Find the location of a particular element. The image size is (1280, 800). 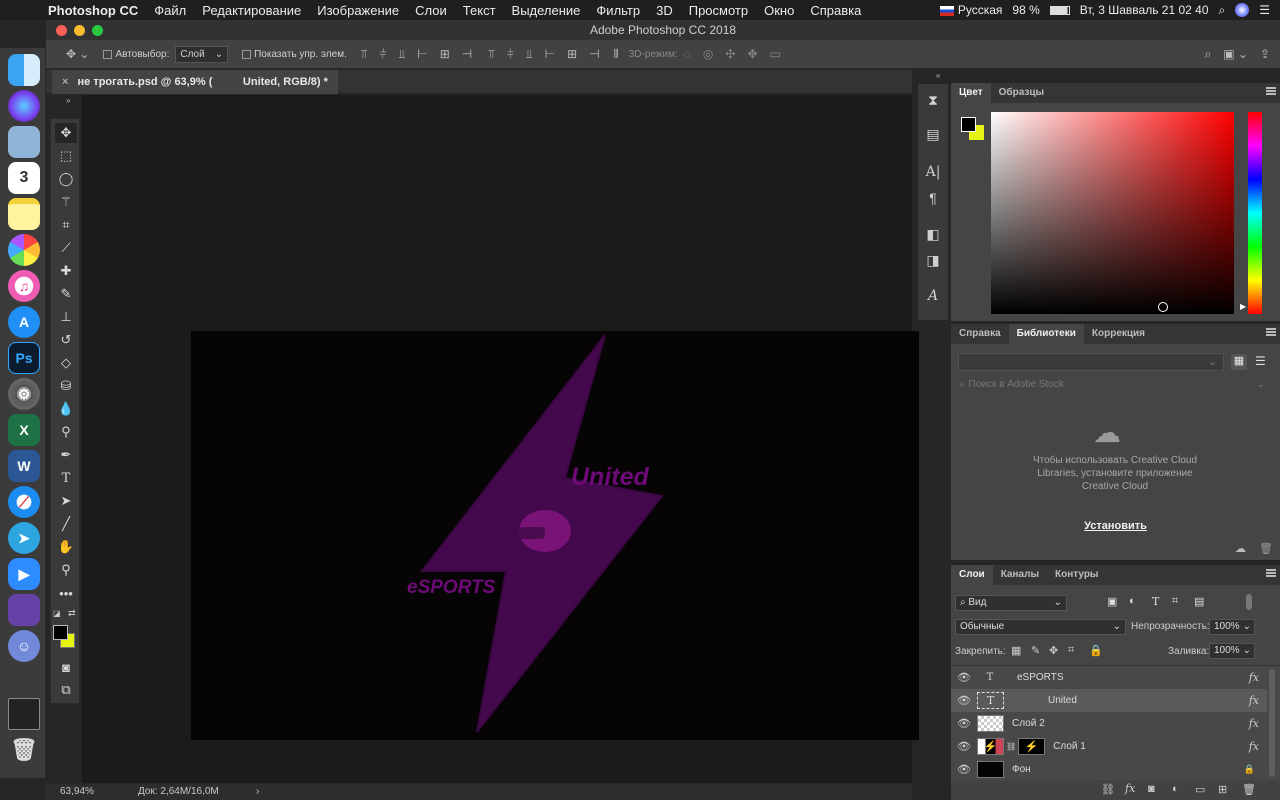

twitch-icon is located at coordinates (24, 610).